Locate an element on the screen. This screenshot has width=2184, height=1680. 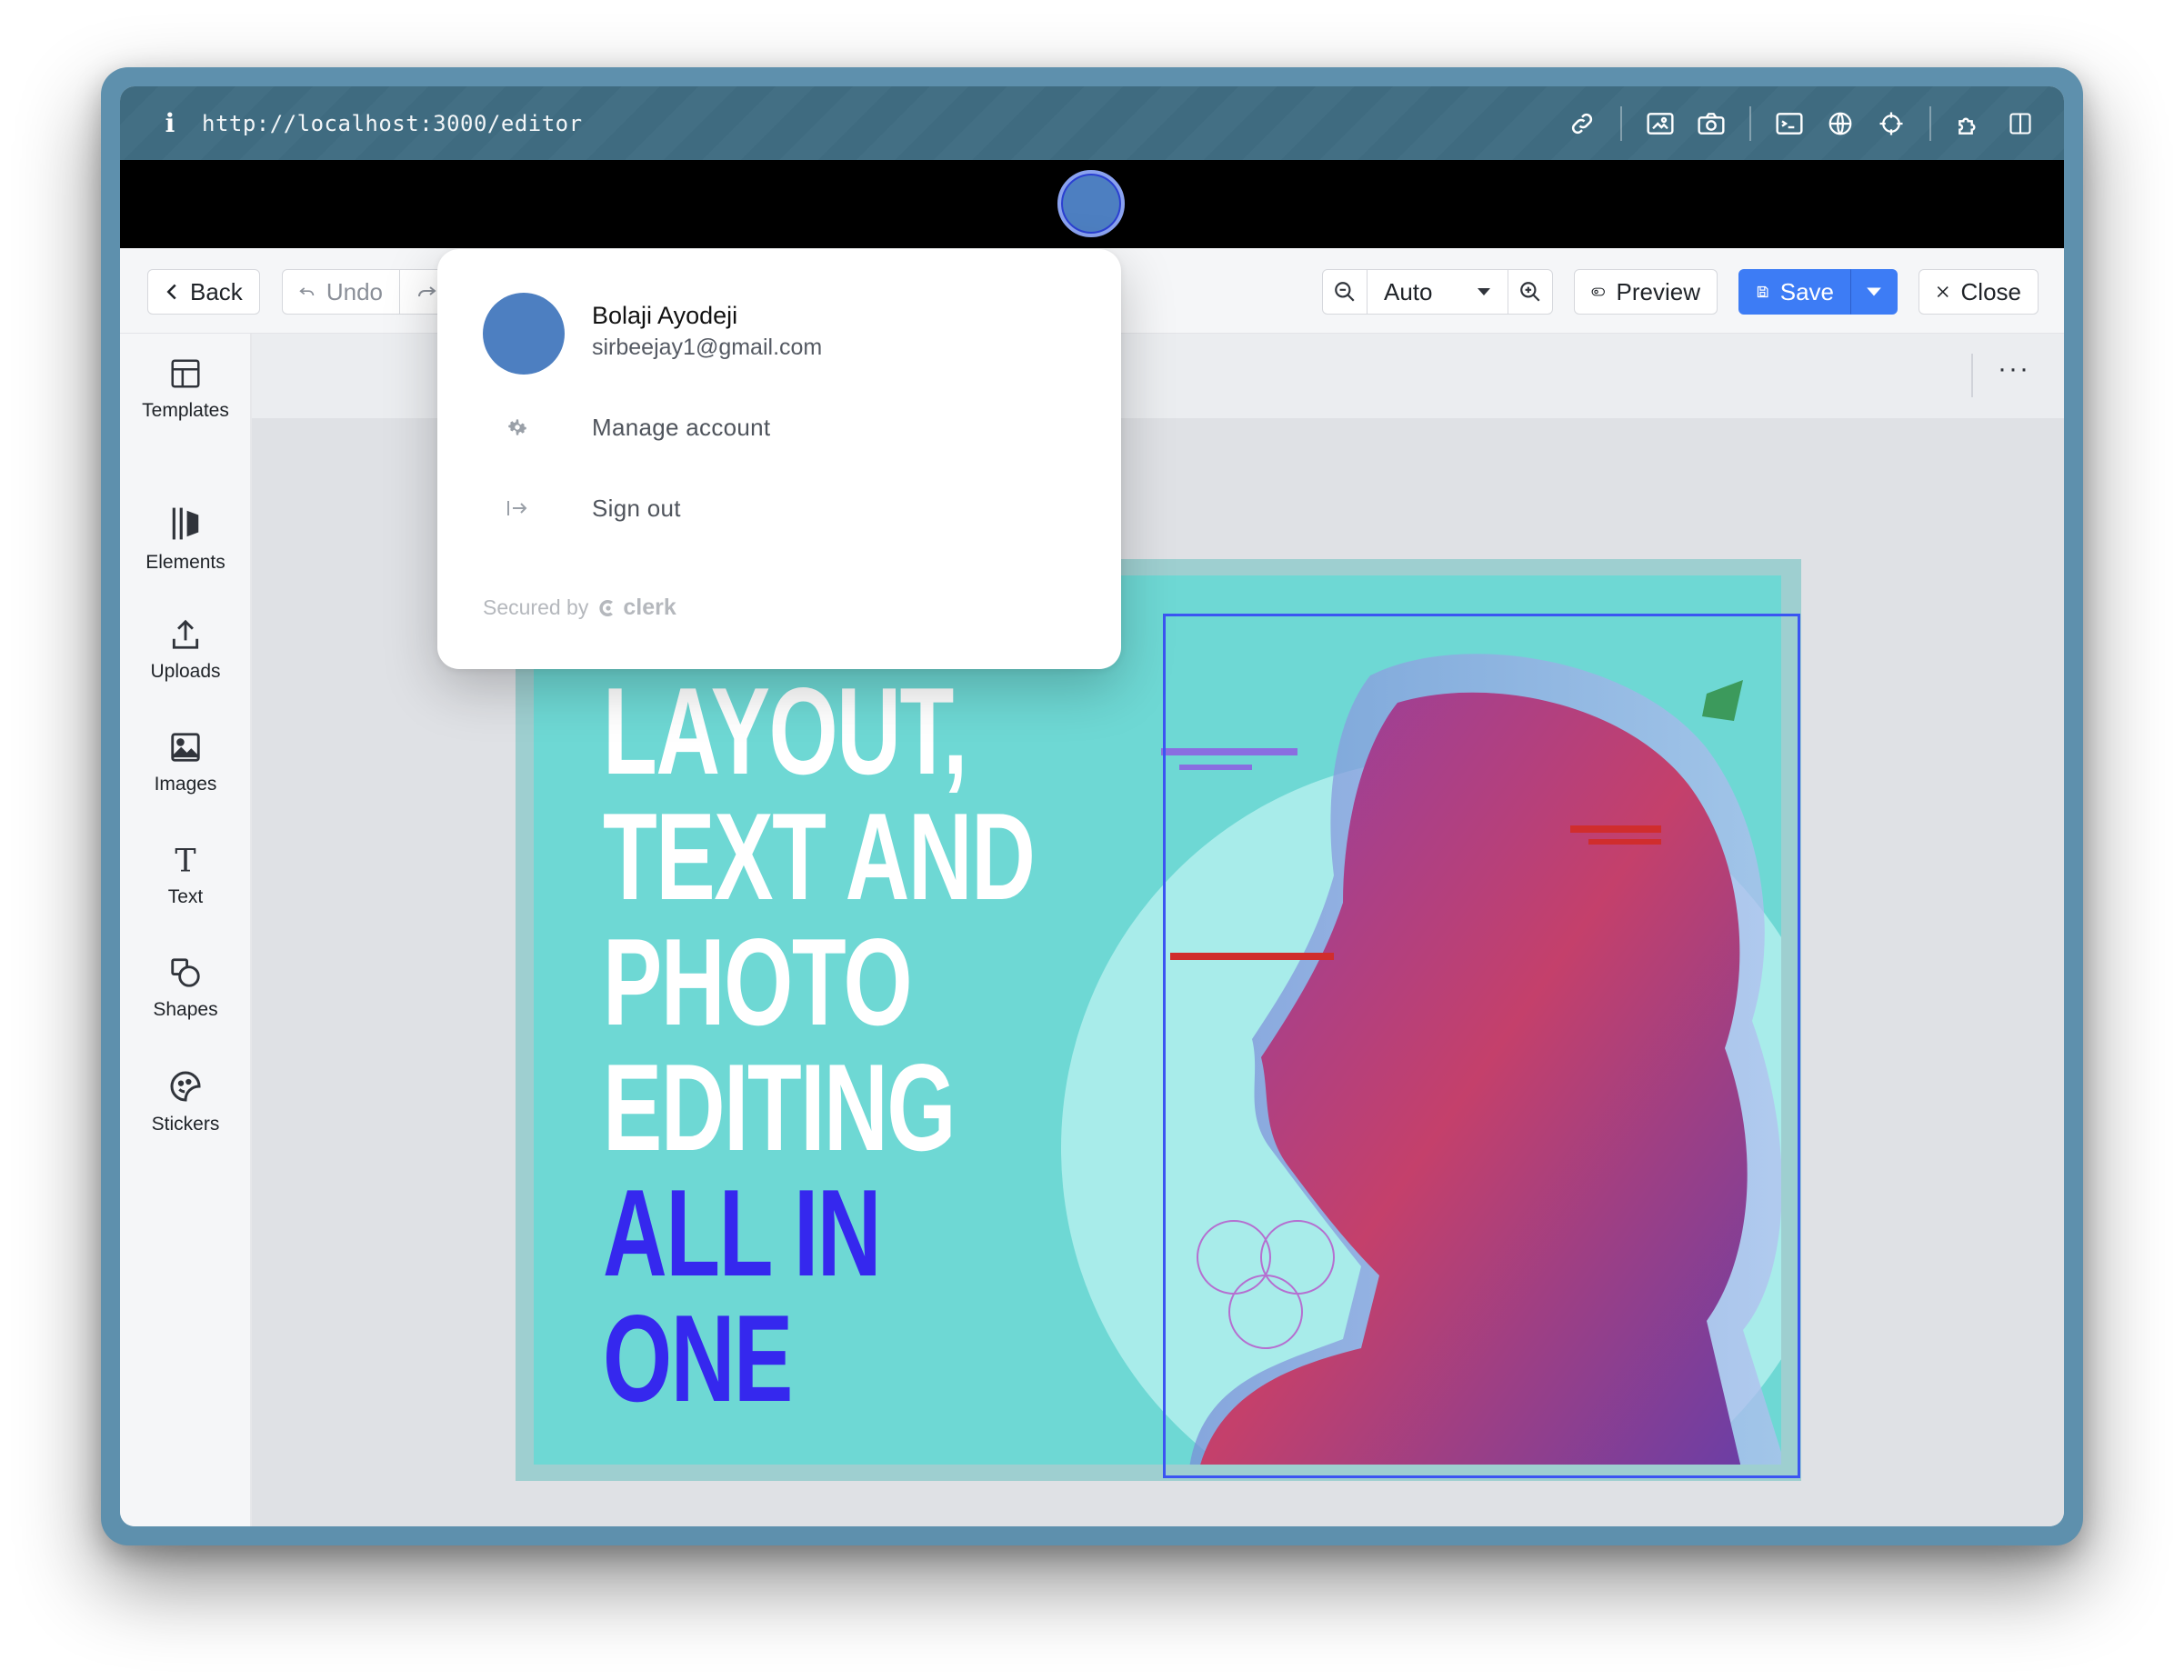
eye-icon is located at coordinates (1598, 291).